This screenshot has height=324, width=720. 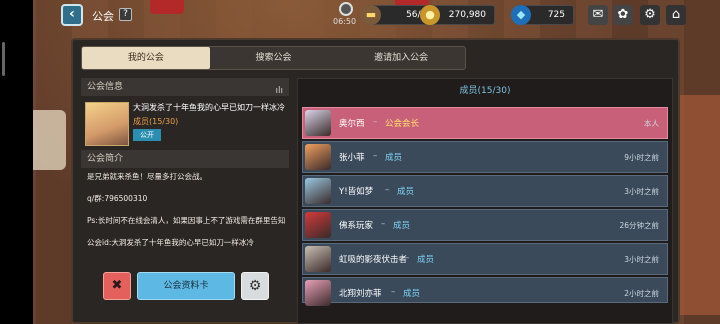 I want to click on member-name: 张小菲, so click(x=352, y=158).